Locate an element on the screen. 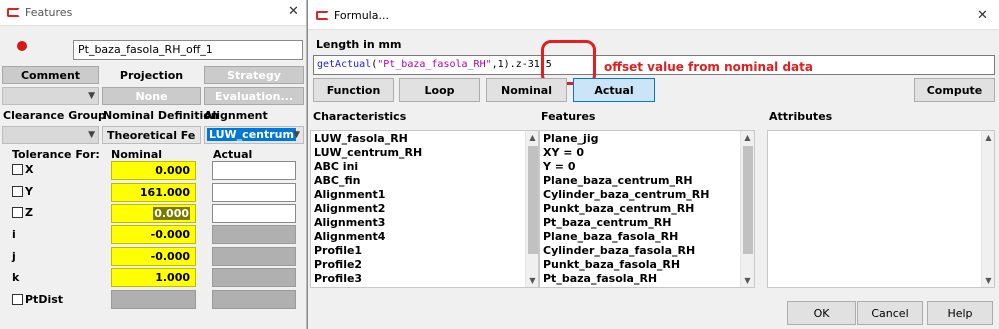  list-item: Profile2 is located at coordinates (418, 265).